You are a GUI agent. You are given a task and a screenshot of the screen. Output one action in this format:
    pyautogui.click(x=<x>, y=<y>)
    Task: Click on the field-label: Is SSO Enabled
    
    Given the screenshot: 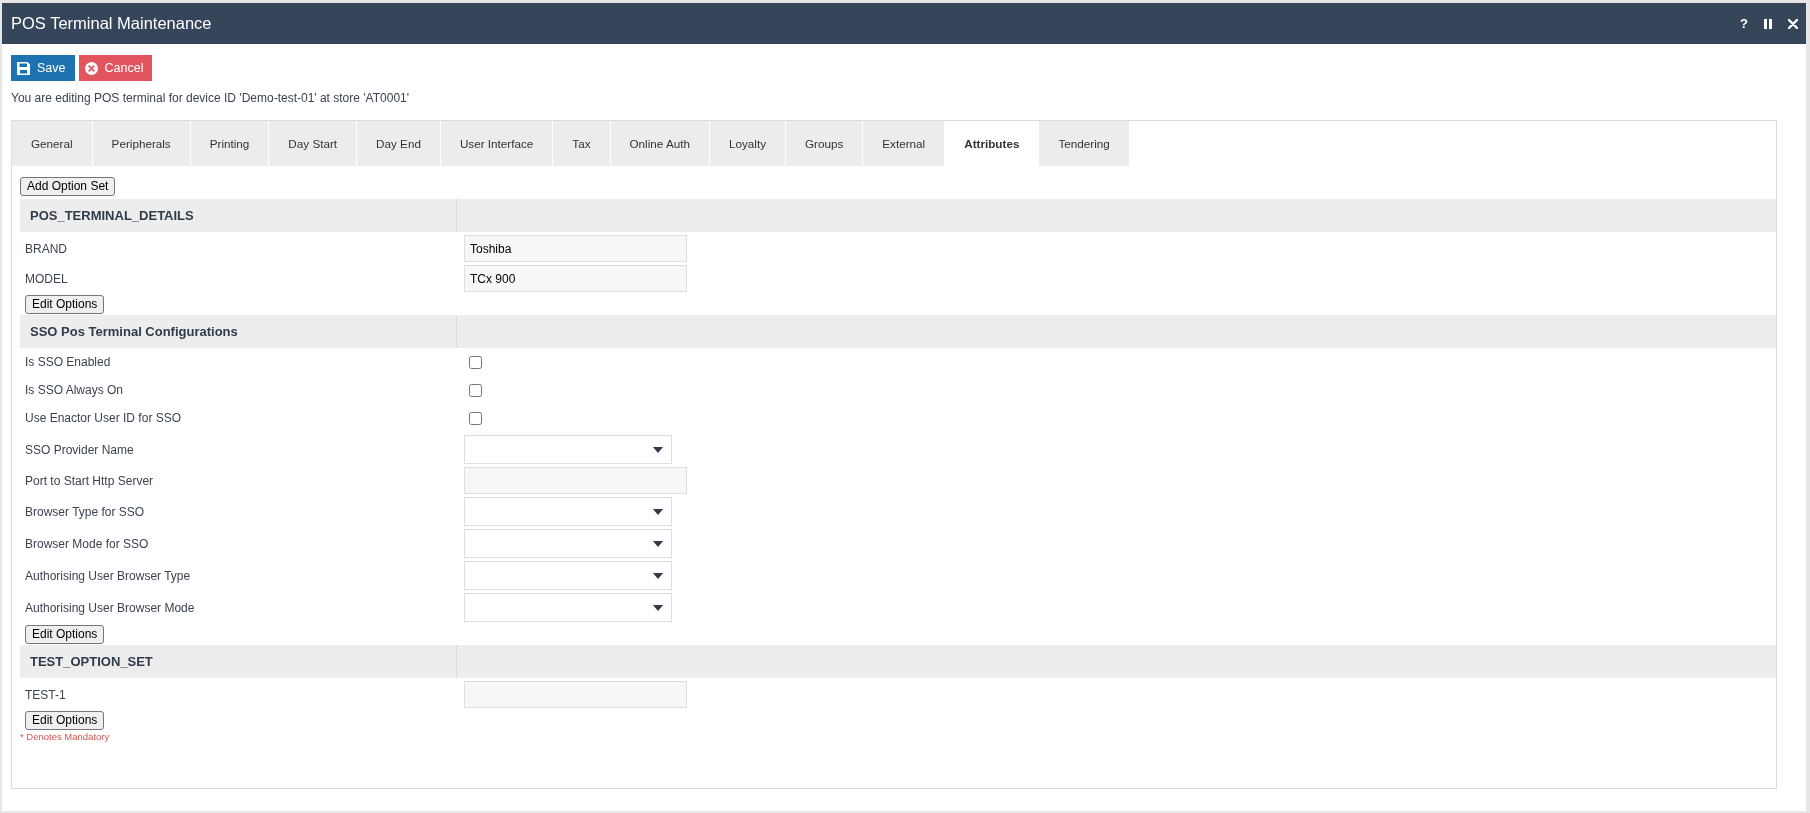 What is the action you would take?
    pyautogui.click(x=68, y=362)
    